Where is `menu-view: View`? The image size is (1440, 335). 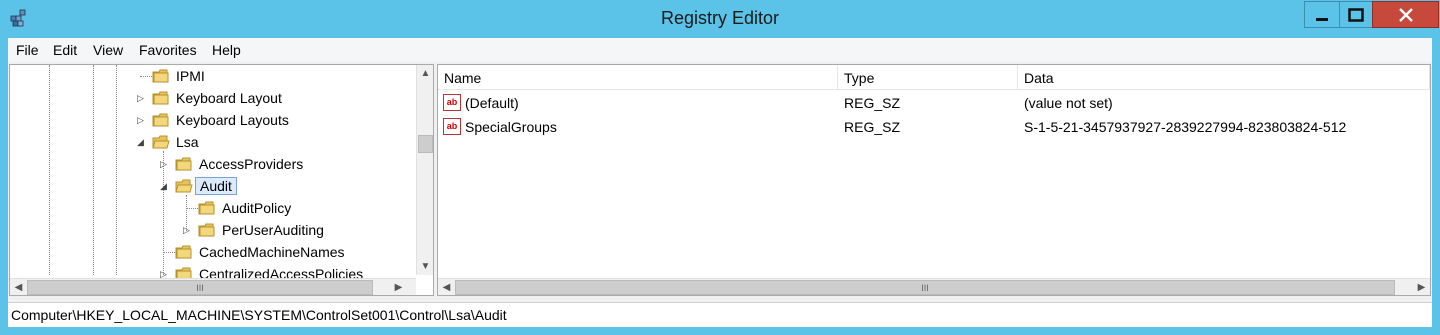 menu-view: View is located at coordinates (108, 50).